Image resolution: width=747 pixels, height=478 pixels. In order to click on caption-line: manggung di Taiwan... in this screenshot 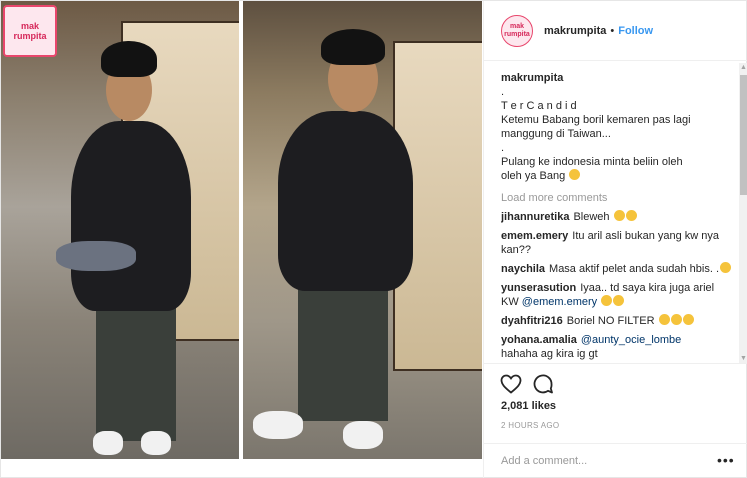, I will do `click(556, 134)`.